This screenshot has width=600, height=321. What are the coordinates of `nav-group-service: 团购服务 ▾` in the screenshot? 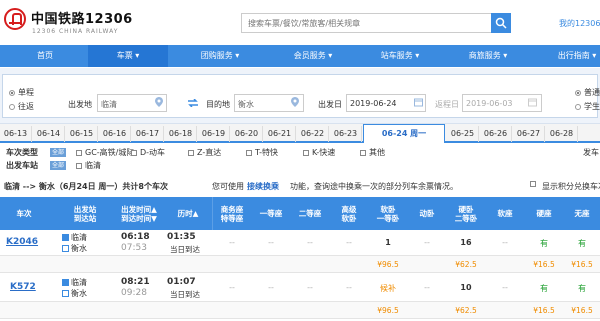 It's located at (220, 56).